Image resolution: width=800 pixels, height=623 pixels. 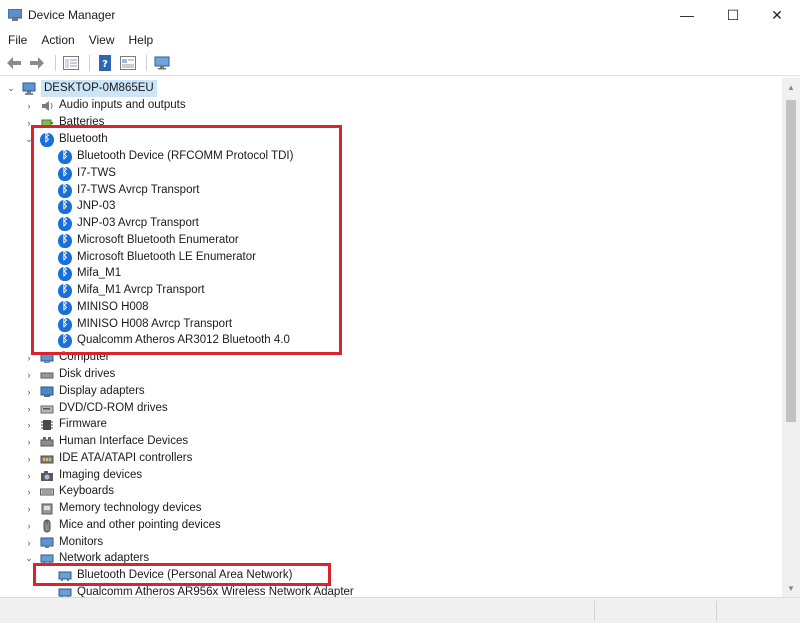 I want to click on category-display-adapters: › Display adapters, so click(x=84, y=391).